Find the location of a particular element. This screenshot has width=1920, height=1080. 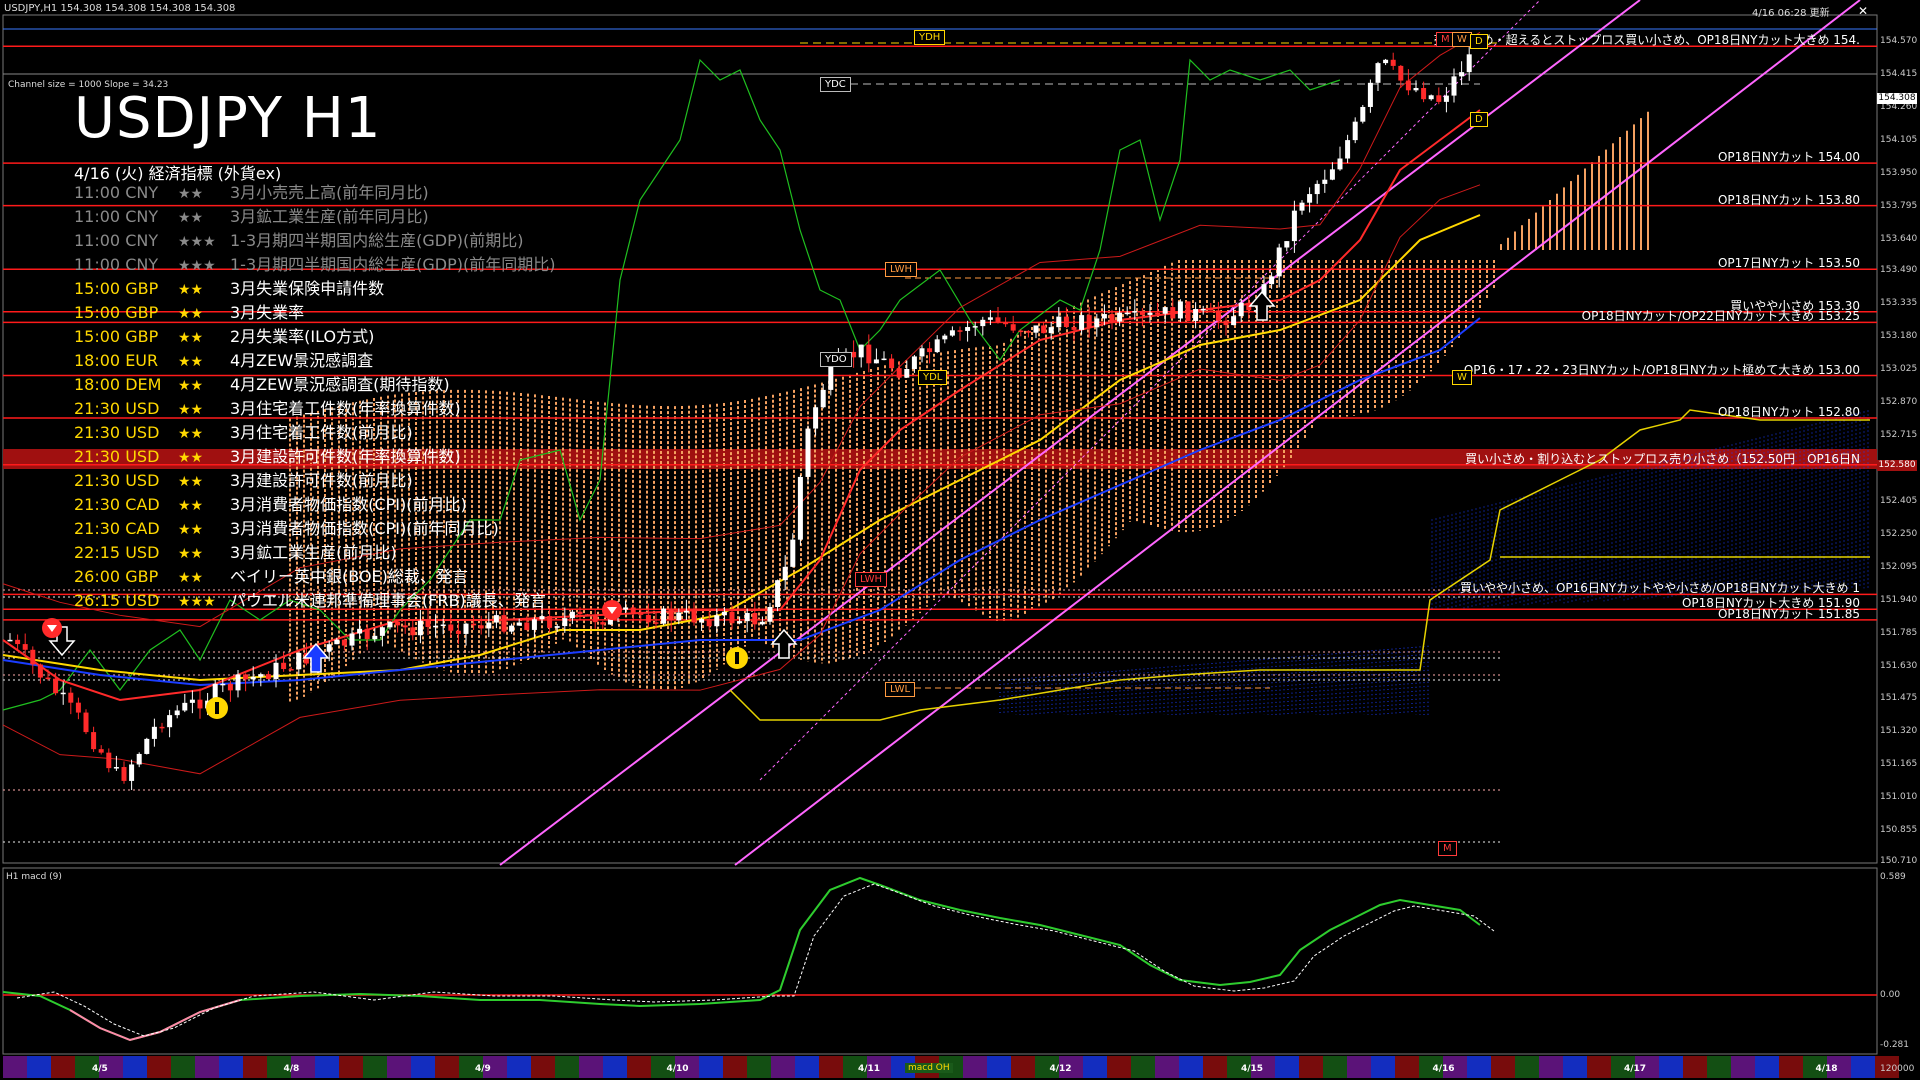

event-time: 11:00 CNY is located at coordinates (116, 240).